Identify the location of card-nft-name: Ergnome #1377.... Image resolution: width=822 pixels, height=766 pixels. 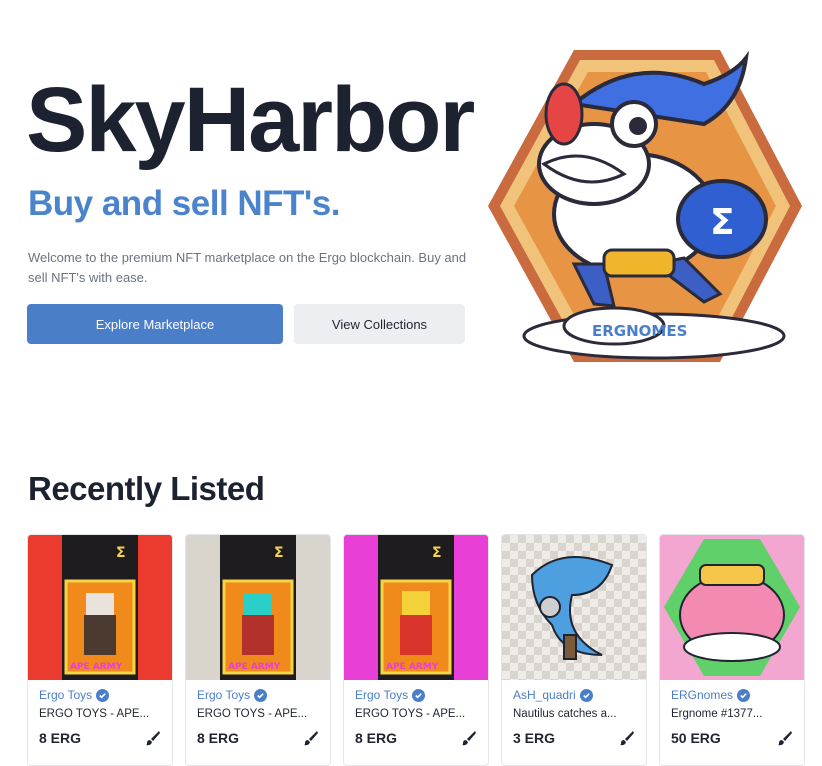
(717, 714).